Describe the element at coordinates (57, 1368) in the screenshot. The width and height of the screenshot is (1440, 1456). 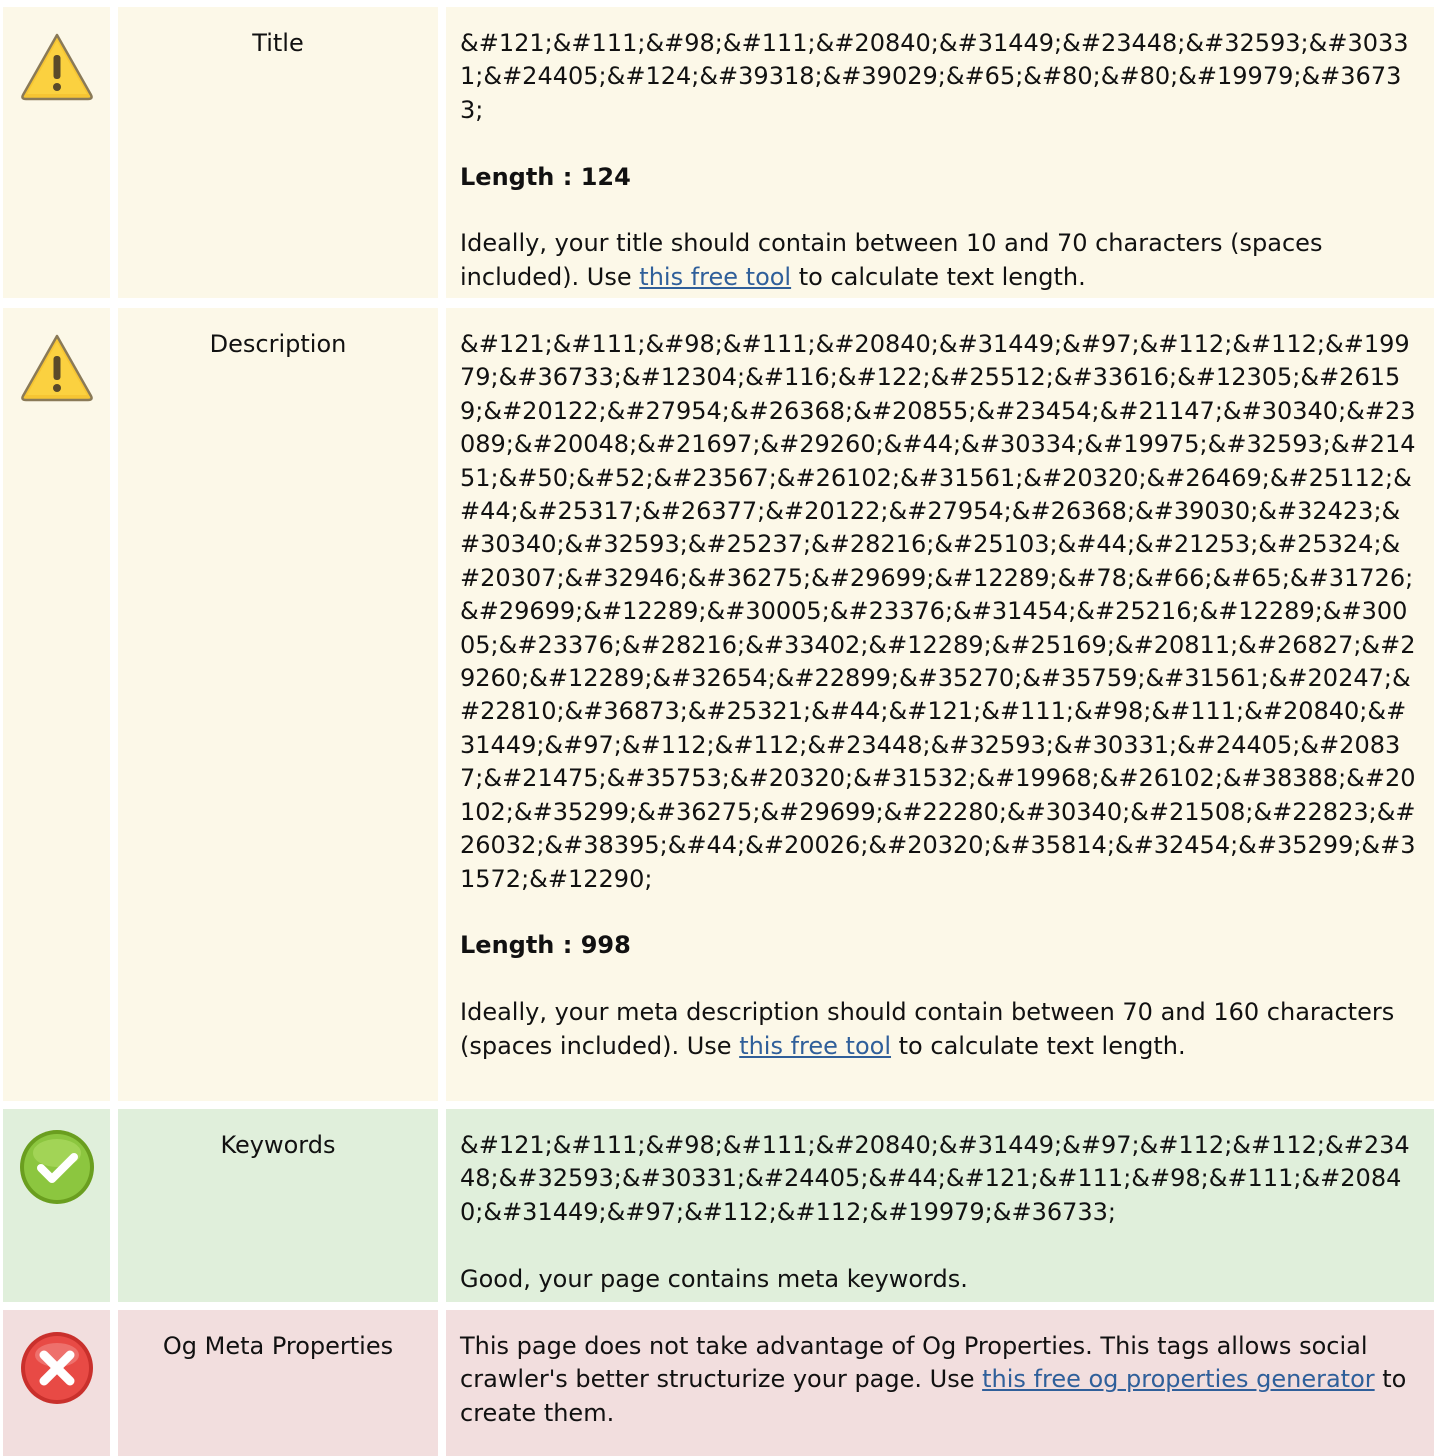
I see `error-icon` at that location.